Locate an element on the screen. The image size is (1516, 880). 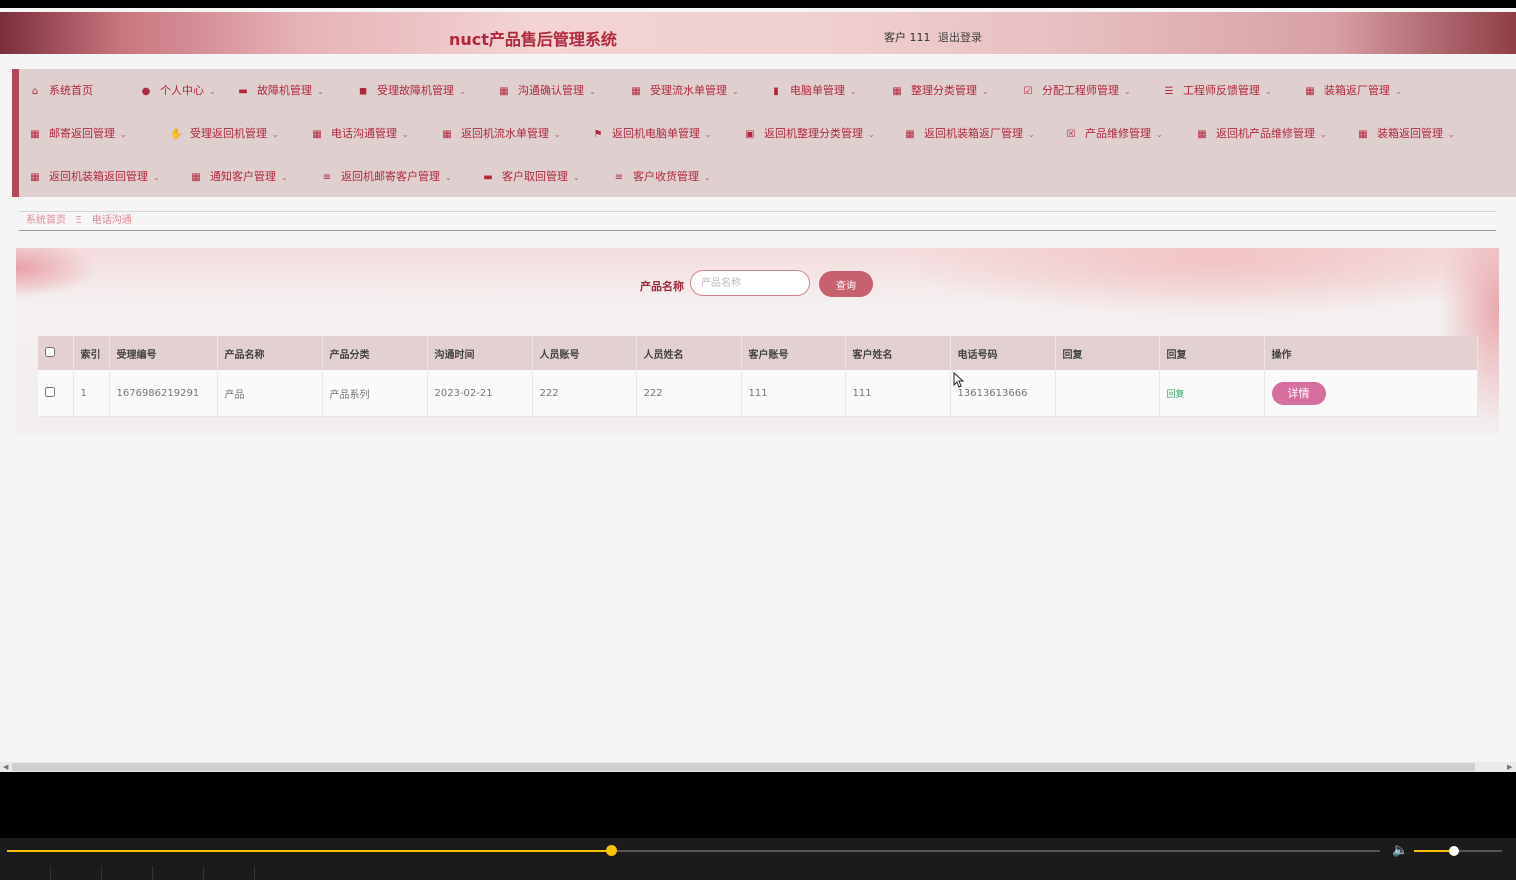
nav-item-label: 邮寄返回管理 is located at coordinates (82, 133).